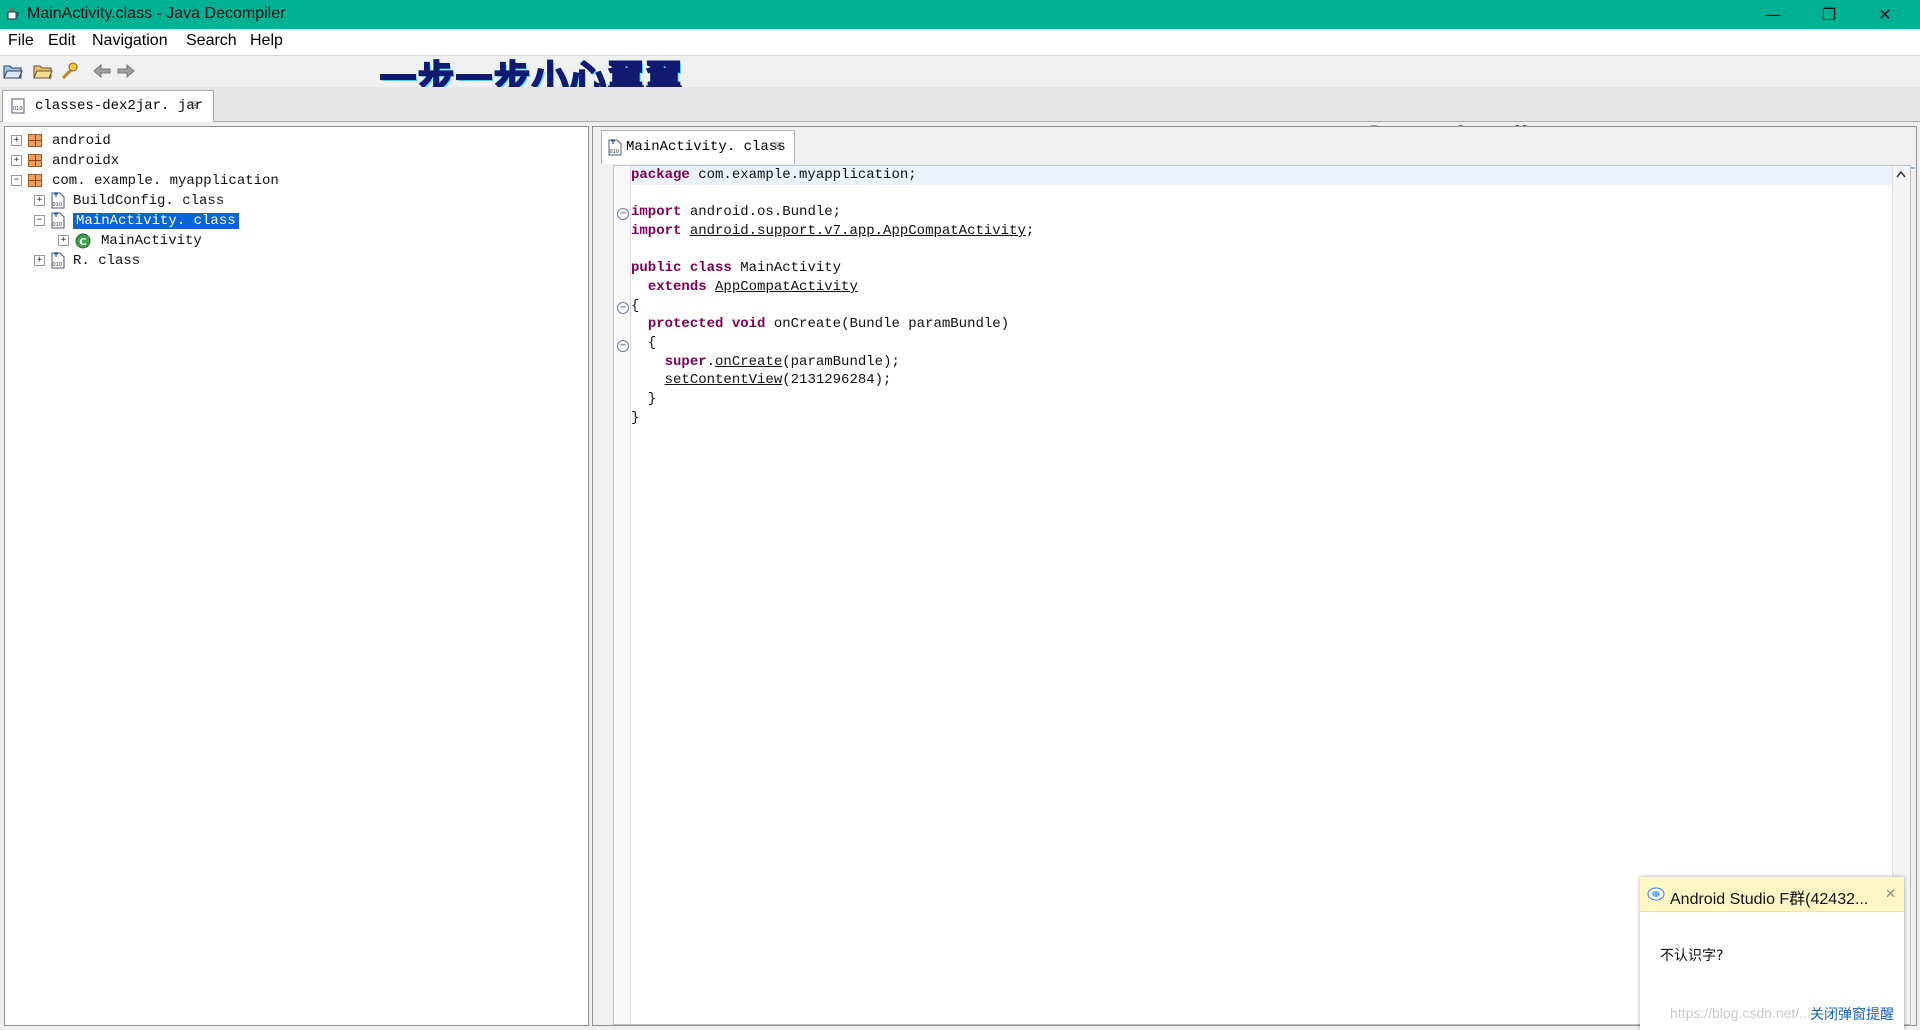  Describe the element at coordinates (69, 71) in the screenshot. I see `open-type-icon` at that location.